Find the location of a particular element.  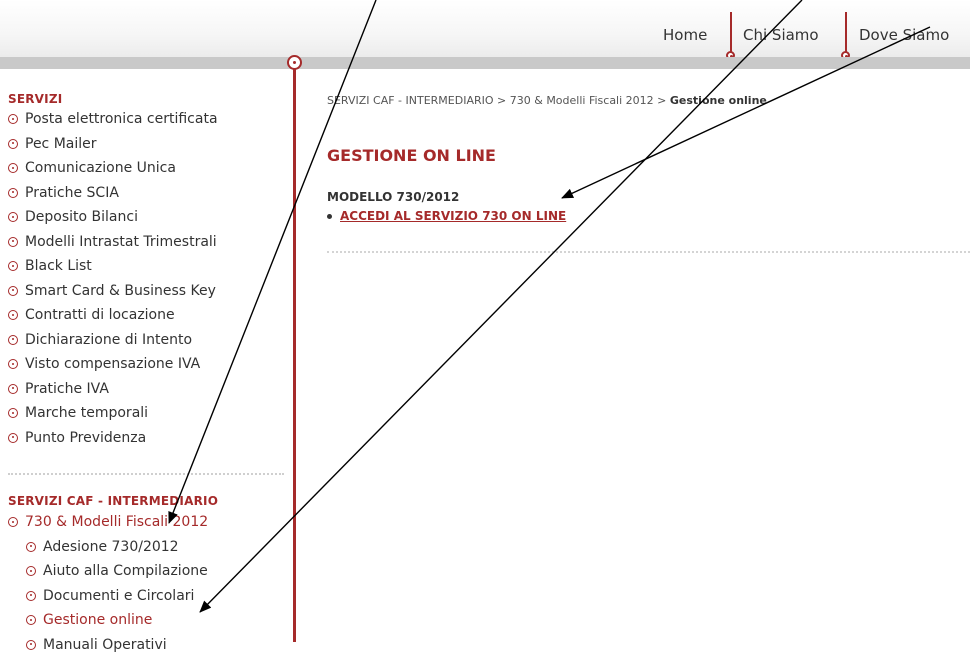

sidebar-item: Modelli Intrastat Trimestrali is located at coordinates (113, 242).